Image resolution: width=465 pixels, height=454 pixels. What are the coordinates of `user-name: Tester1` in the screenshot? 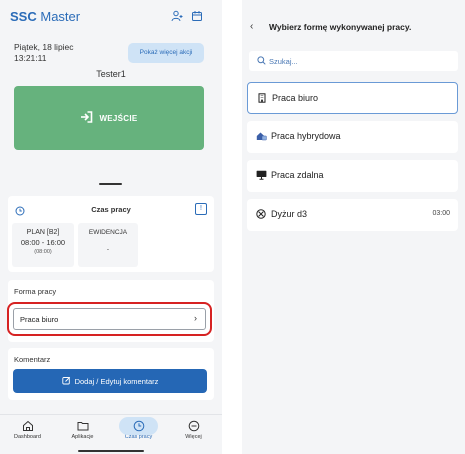 It's located at (111, 74).